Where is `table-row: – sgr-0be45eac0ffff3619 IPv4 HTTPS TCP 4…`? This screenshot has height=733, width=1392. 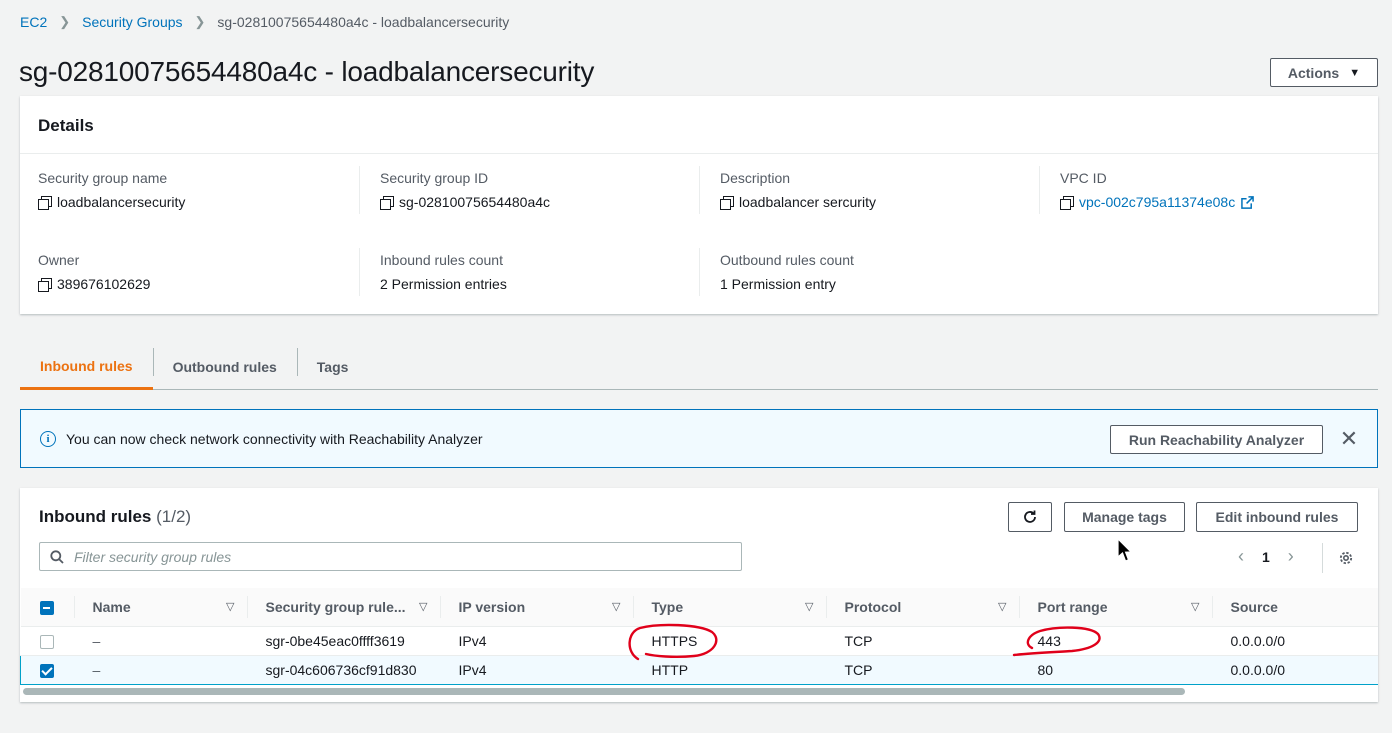 table-row: – sgr-0be45eac0ffff3619 IPv4 HTTPS TCP 4… is located at coordinates (699, 641).